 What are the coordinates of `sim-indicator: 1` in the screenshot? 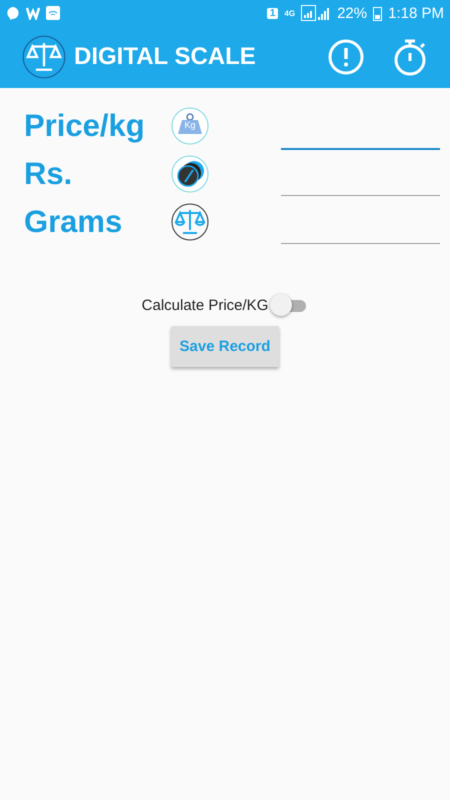 It's located at (272, 13).